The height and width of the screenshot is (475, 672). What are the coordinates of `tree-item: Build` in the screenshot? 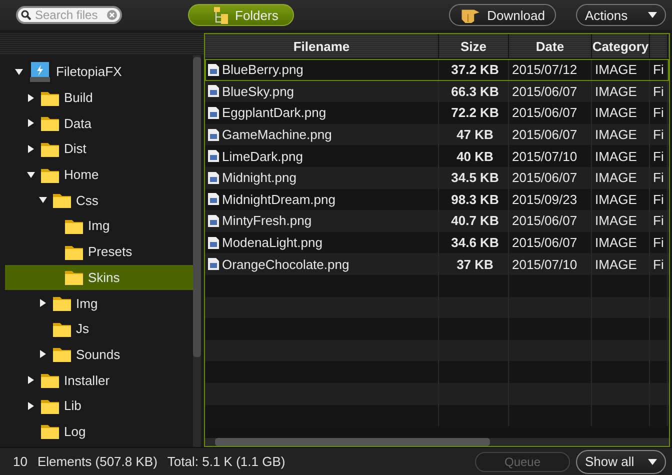 It's located at (99, 97).